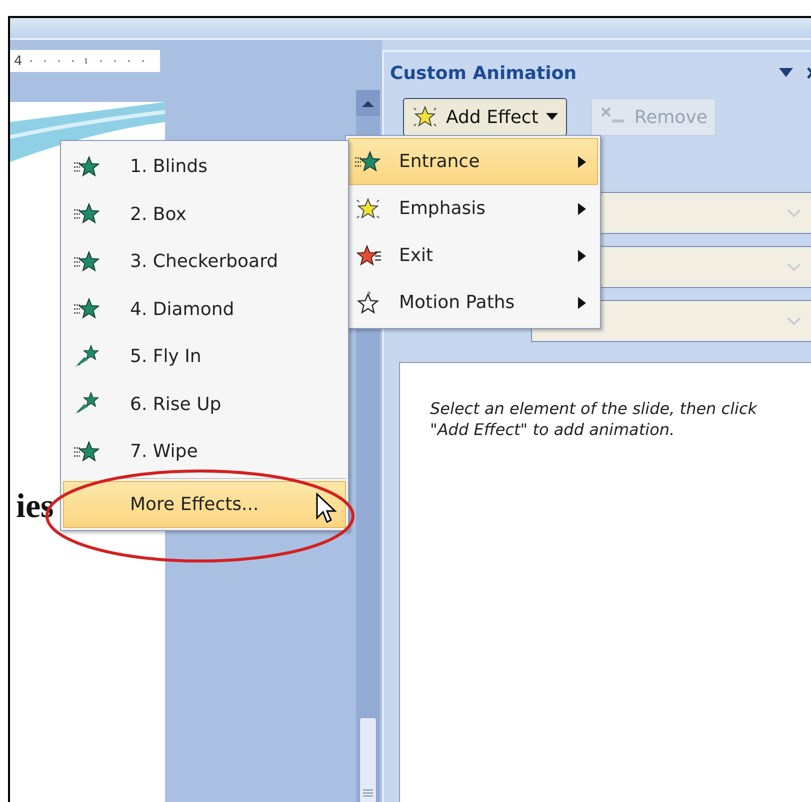 This screenshot has width=811, height=802. Describe the element at coordinates (204, 262) in the screenshot. I see `menu-item: 3. Checkerboard` at that location.